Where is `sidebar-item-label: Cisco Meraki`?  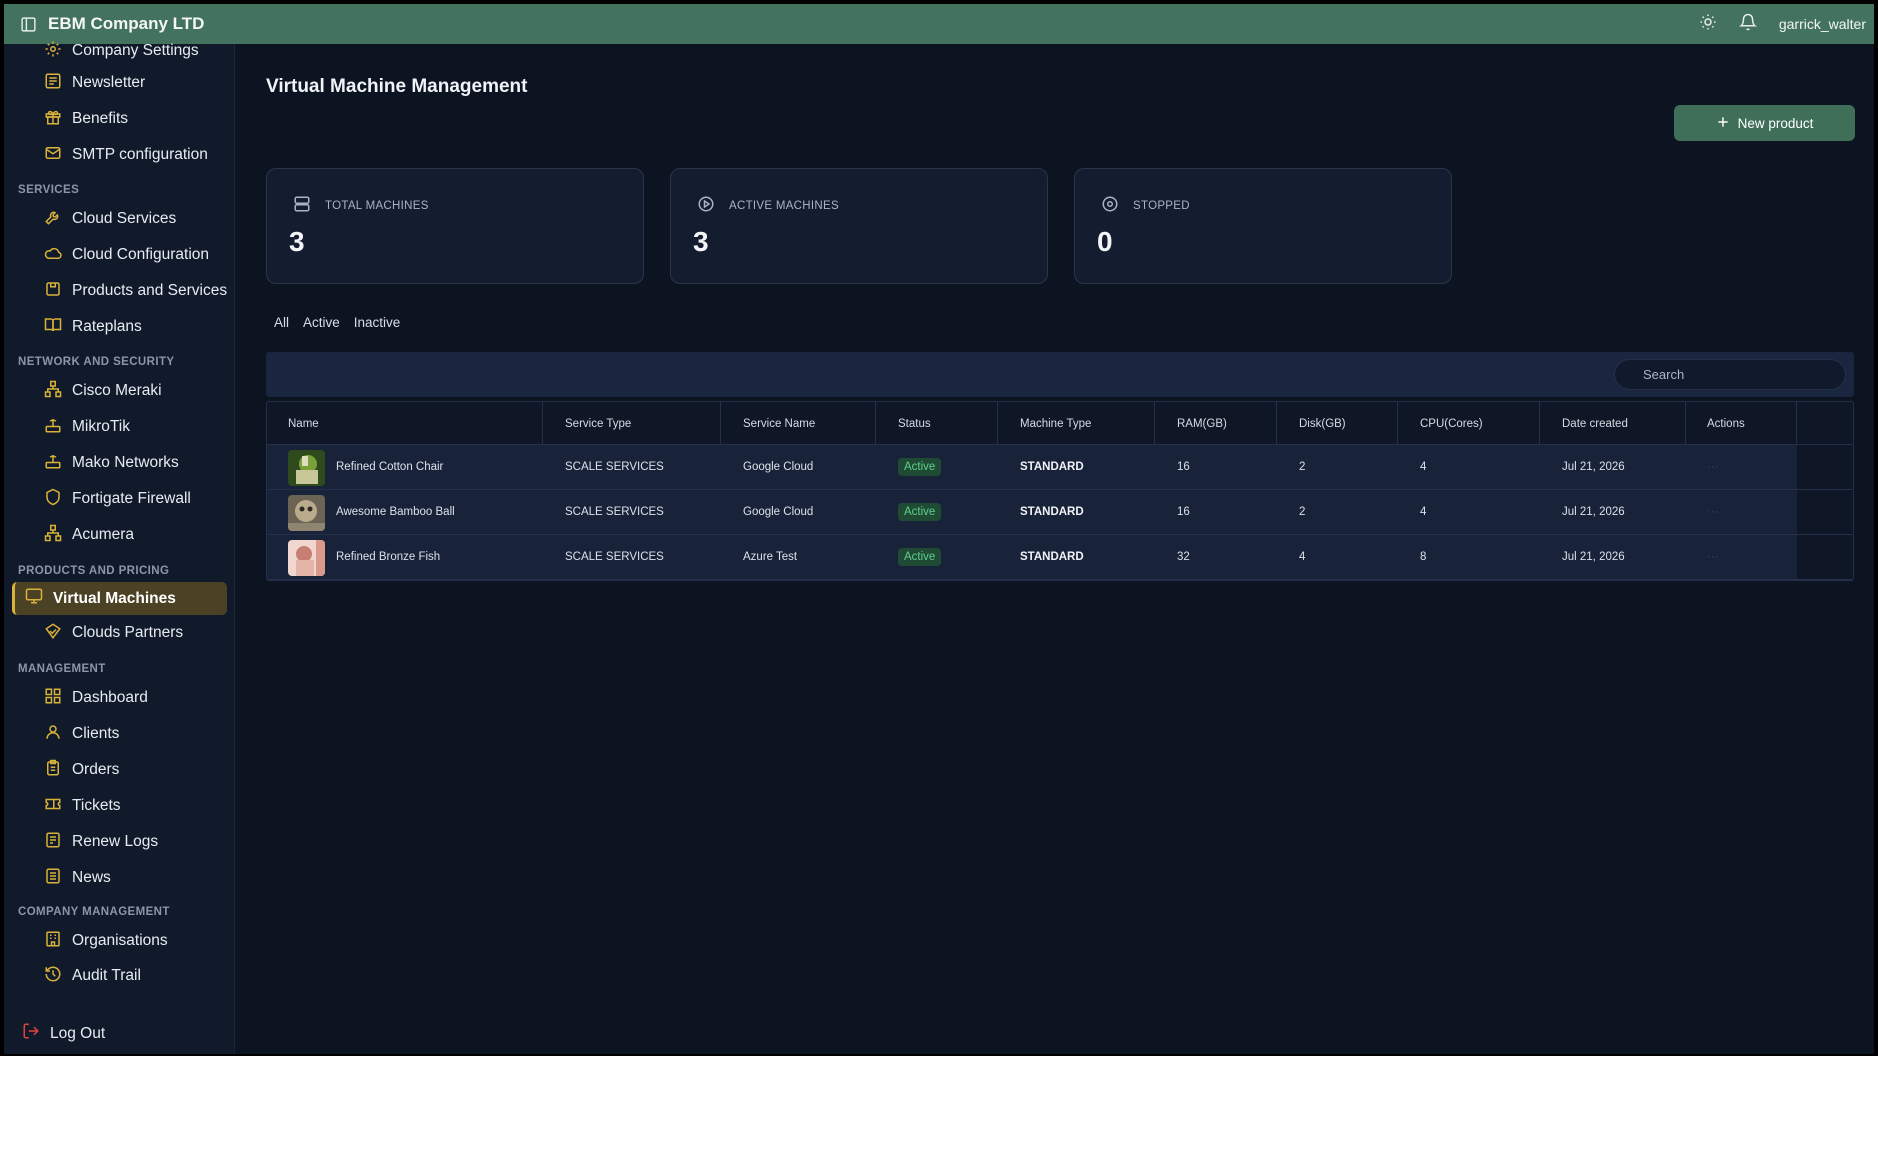 sidebar-item-label: Cisco Meraki is located at coordinates (117, 390).